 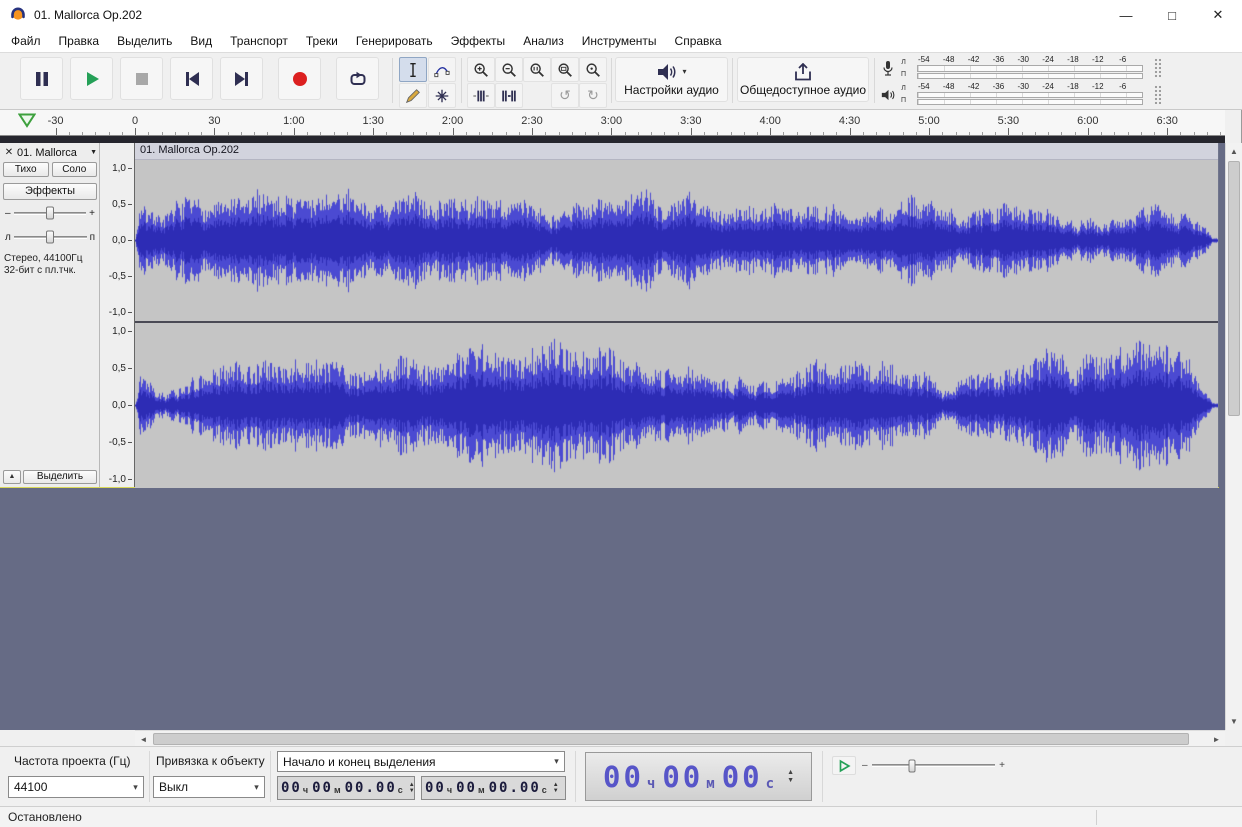 What do you see at coordinates (1234, 288) in the screenshot?
I see `vertical-scrollbar-thumb` at bounding box center [1234, 288].